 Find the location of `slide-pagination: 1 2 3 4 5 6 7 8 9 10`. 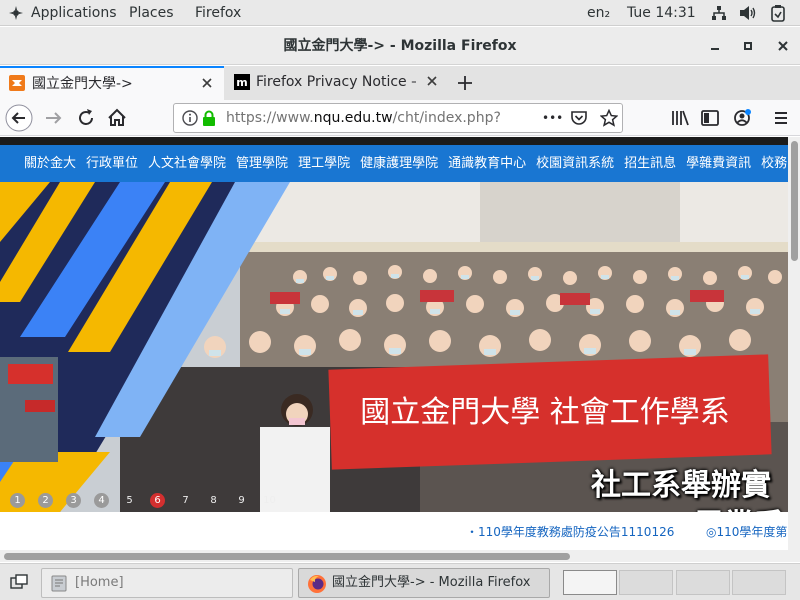

slide-pagination: 1 2 3 4 5 6 7 8 9 10 is located at coordinates (150, 498).